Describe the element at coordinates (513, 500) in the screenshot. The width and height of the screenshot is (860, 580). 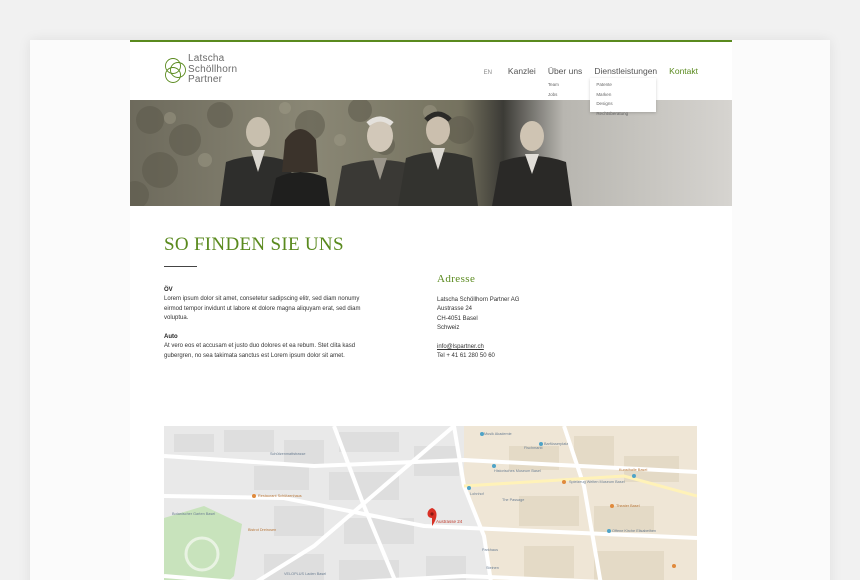
I see `poi-the-passage: The Passage` at that location.